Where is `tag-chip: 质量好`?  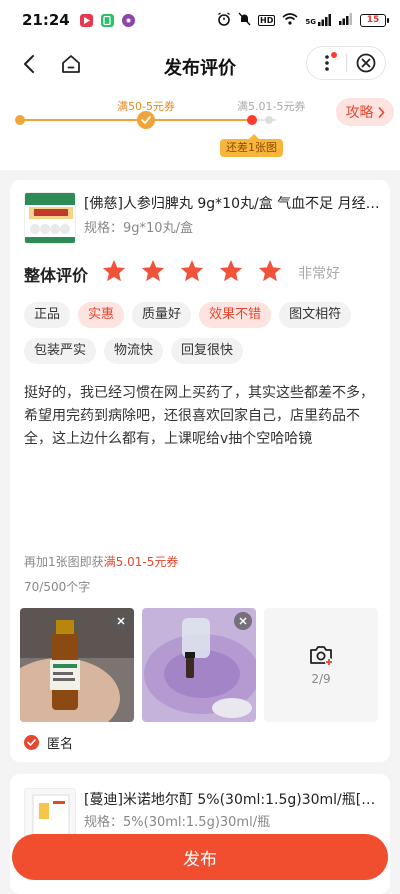 tag-chip: 质量好 is located at coordinates (162, 315).